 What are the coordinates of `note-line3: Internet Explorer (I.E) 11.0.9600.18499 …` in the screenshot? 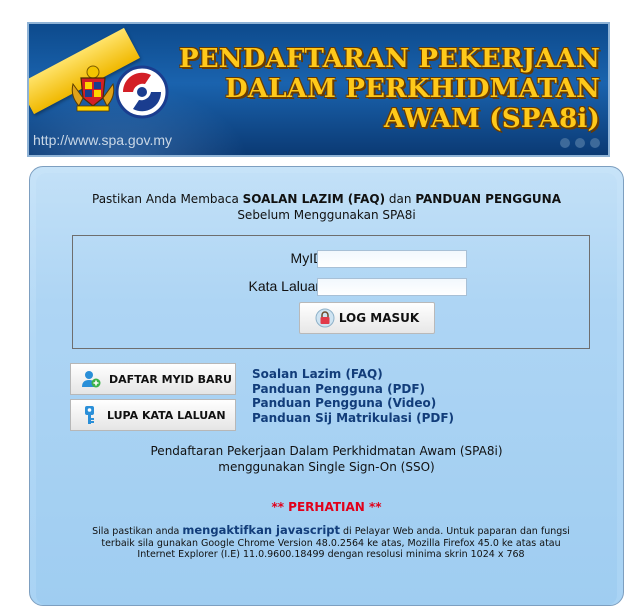 It's located at (331, 554).